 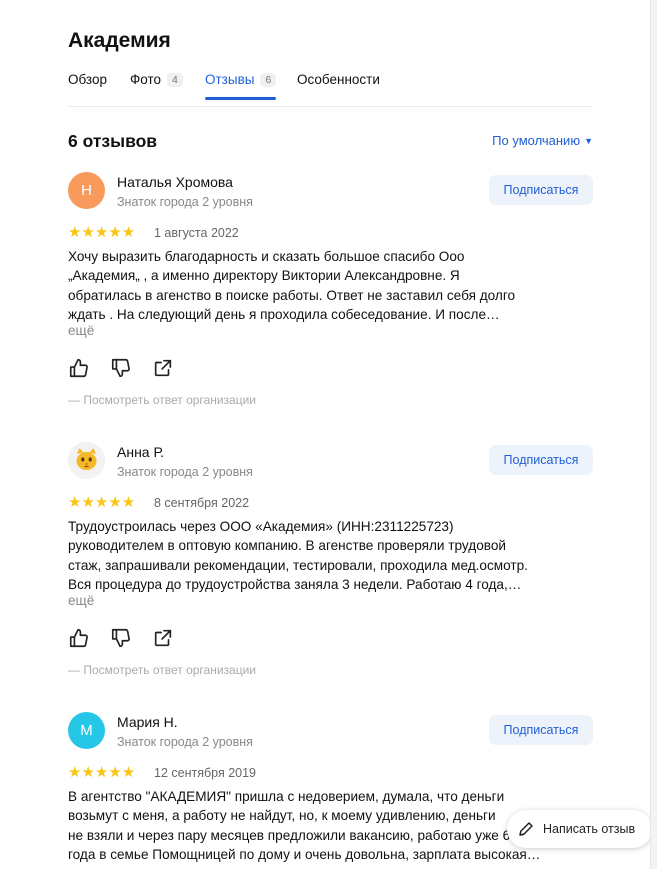 I want to click on tab-overview-label: Обзор, so click(x=87, y=79).